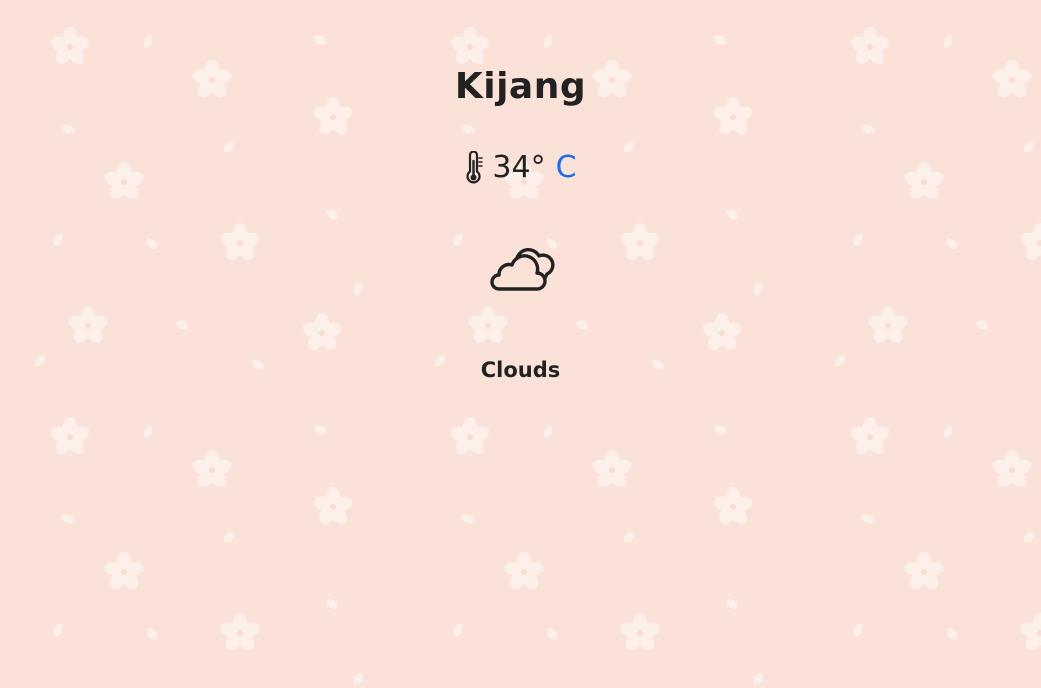 Image resolution: width=1041 pixels, height=688 pixels. What do you see at coordinates (522, 269) in the screenshot?
I see `clouds-icon` at bounding box center [522, 269].